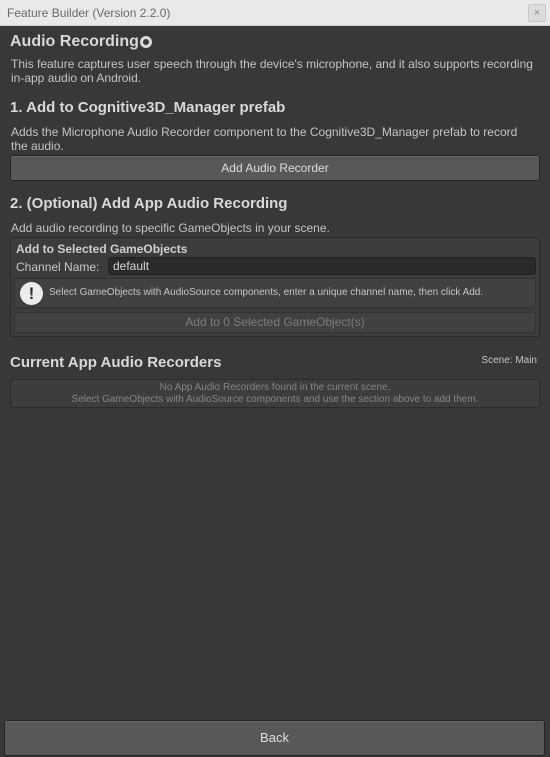 This screenshot has width=550, height=757. Describe the element at coordinates (89, 13) in the screenshot. I see `window-title: Feature Builder (Version 2.2.0)` at that location.